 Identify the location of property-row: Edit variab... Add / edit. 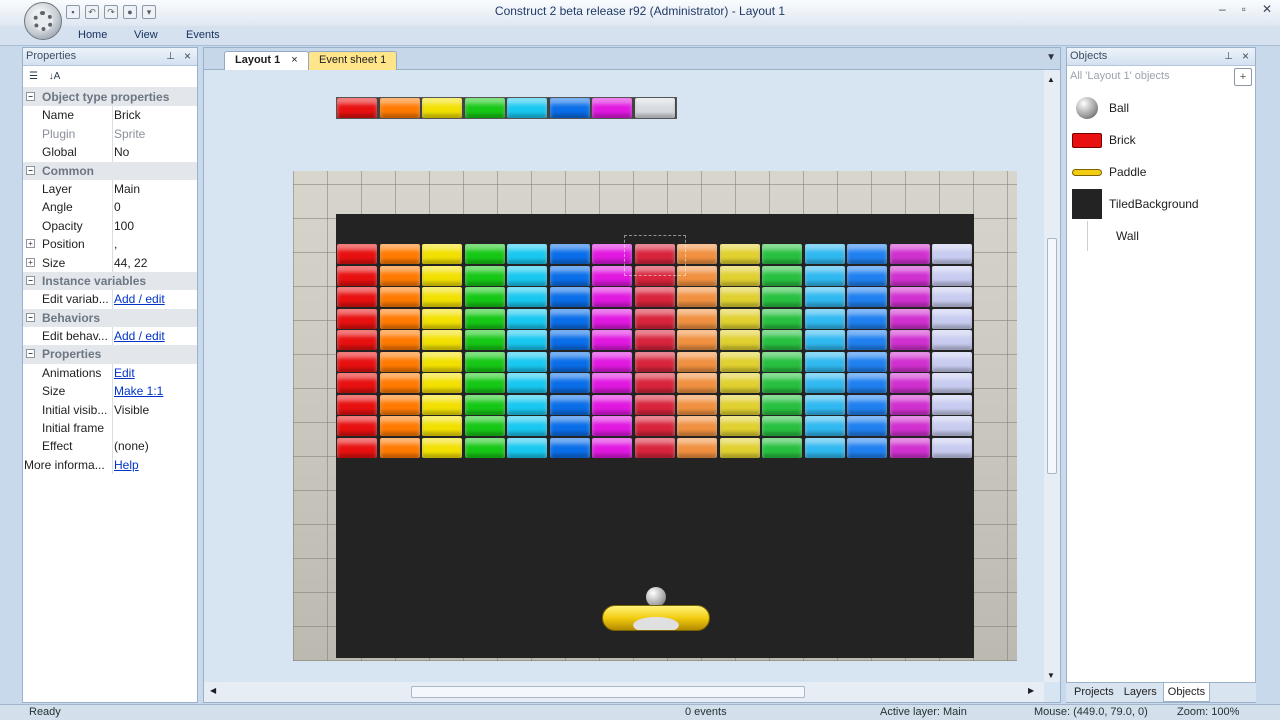
(110, 299).